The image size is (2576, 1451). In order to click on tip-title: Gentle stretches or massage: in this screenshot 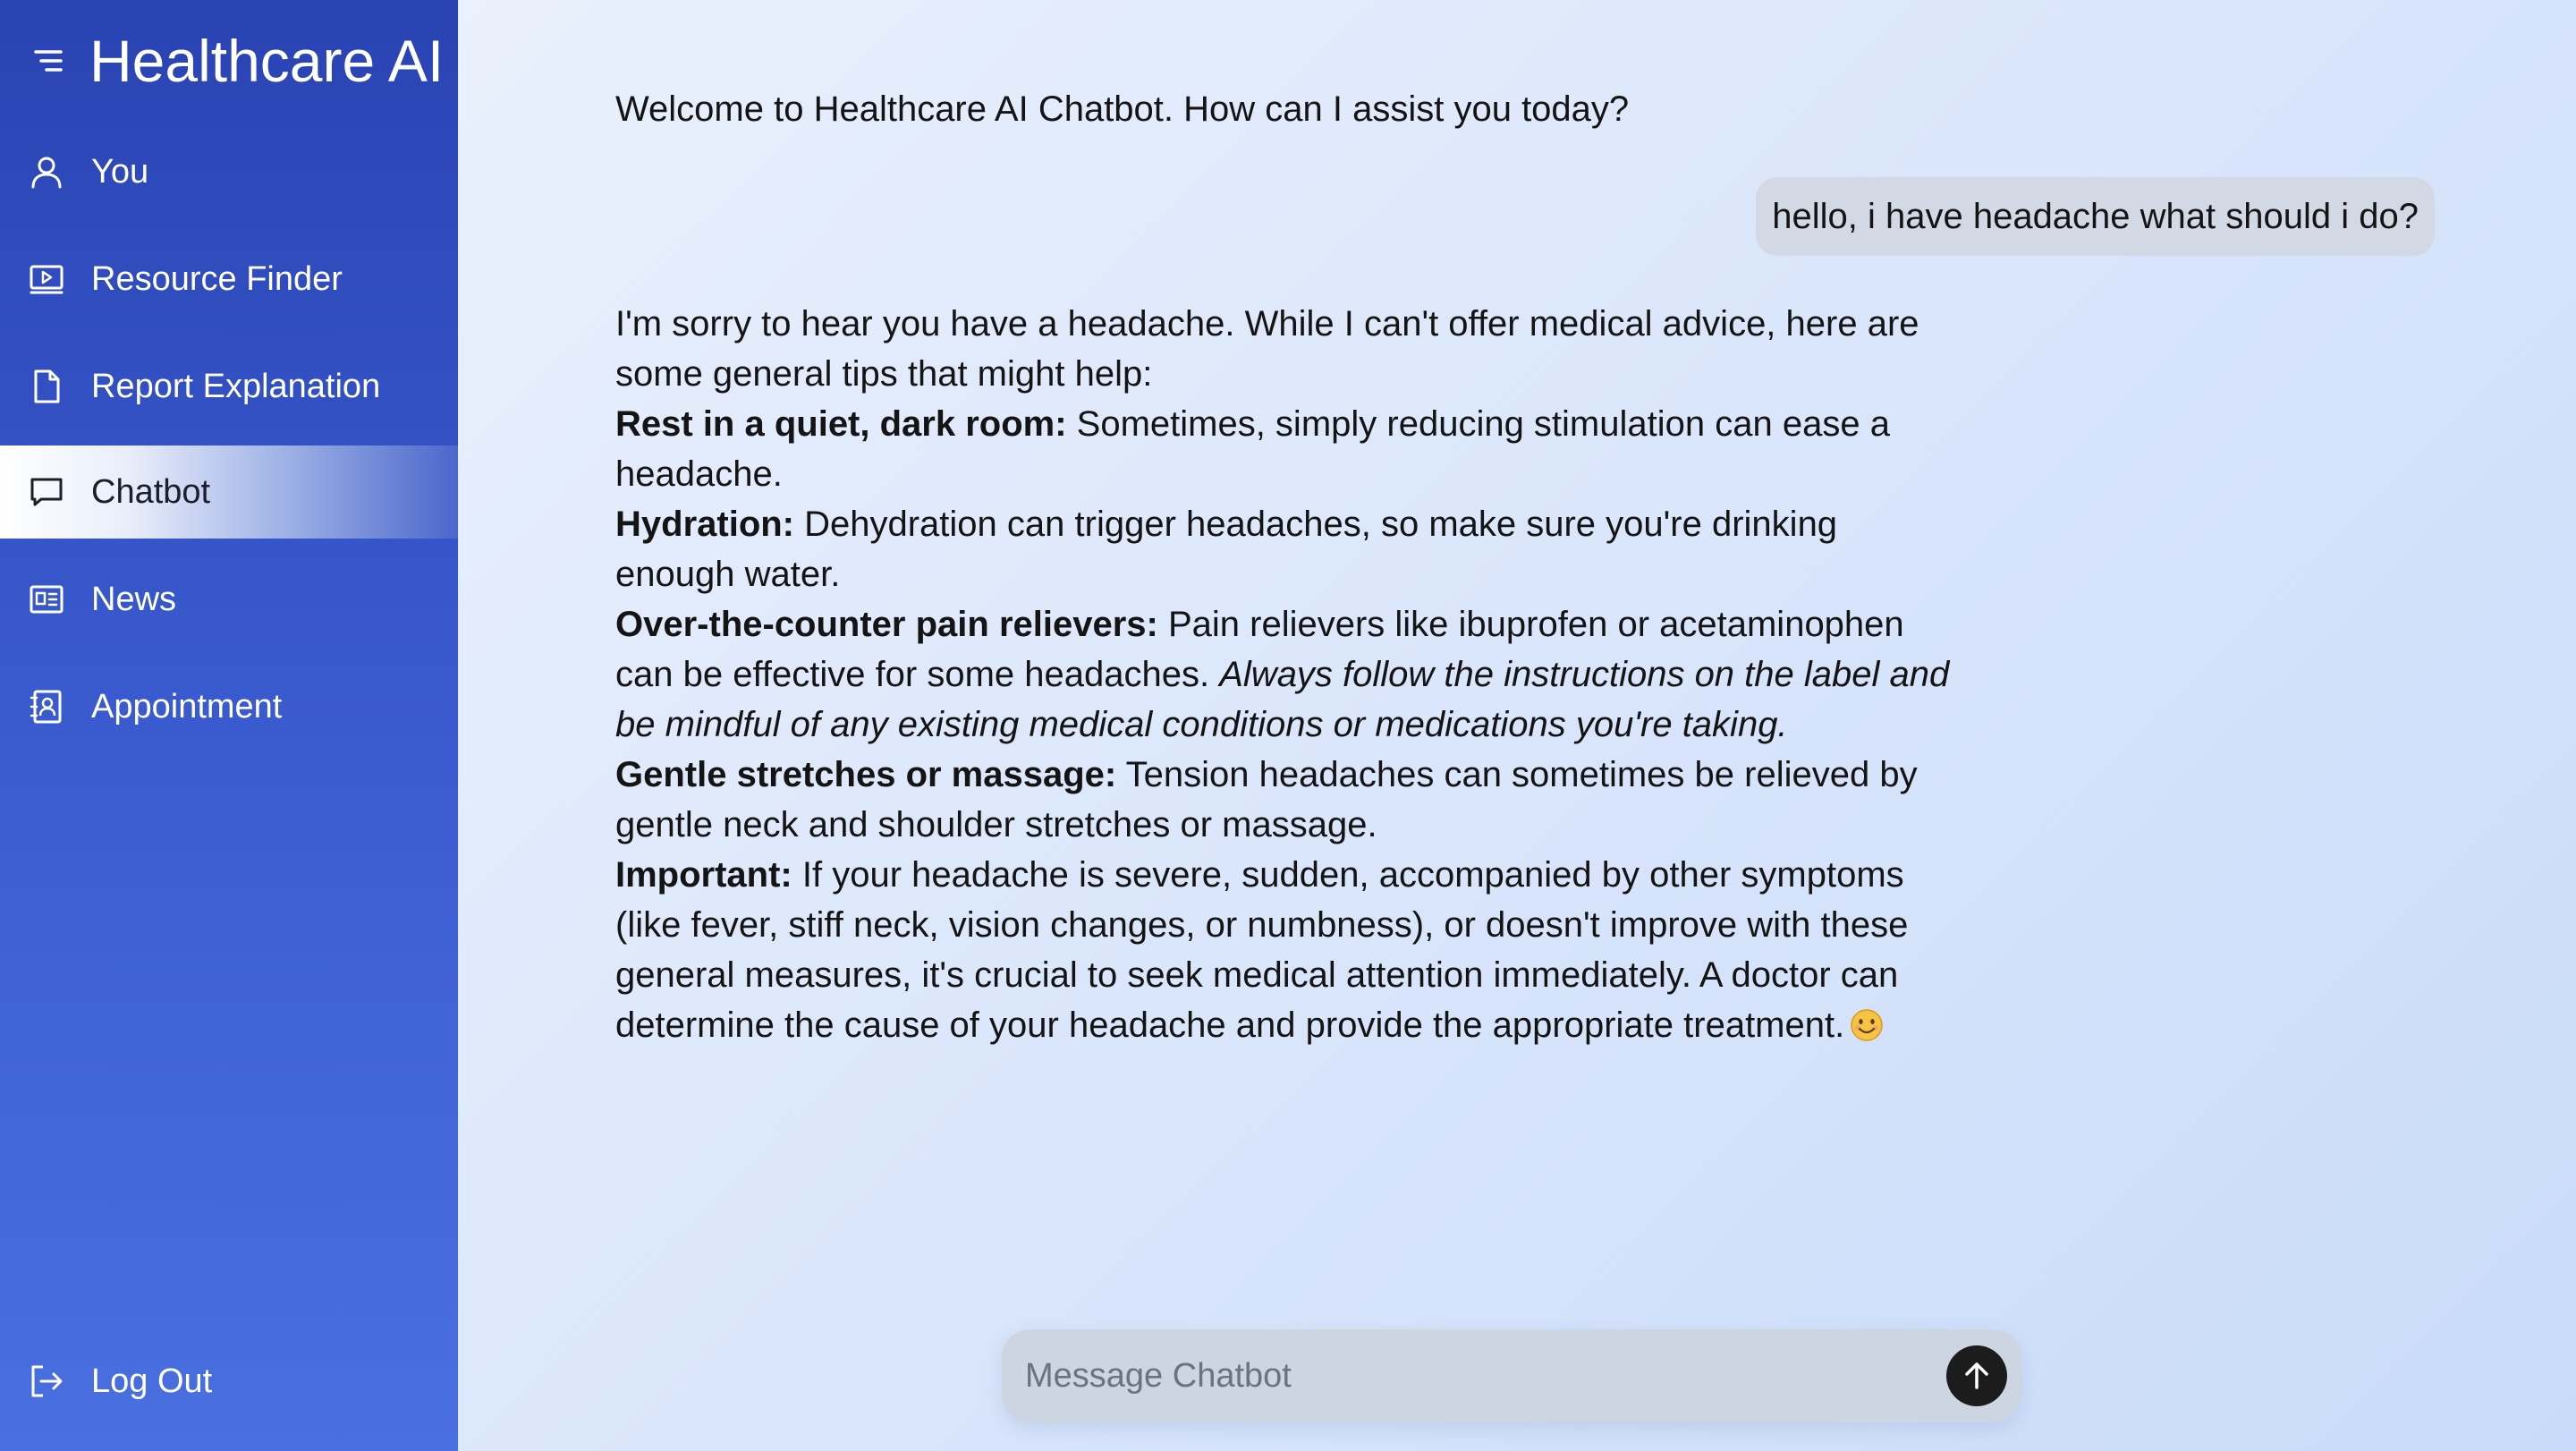, I will do `click(866, 774)`.